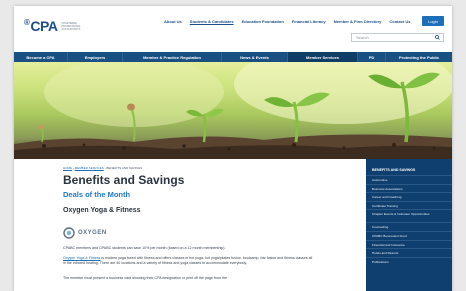 The width and height of the screenshot is (466, 291). Describe the element at coordinates (358, 21) in the screenshot. I see `utility-link-directory: Member & Firm Directory` at that location.